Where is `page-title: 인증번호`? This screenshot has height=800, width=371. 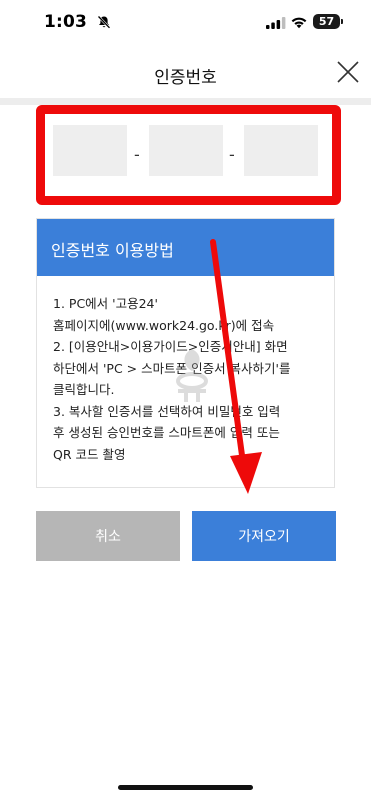 page-title: 인증번호 is located at coordinates (185, 78).